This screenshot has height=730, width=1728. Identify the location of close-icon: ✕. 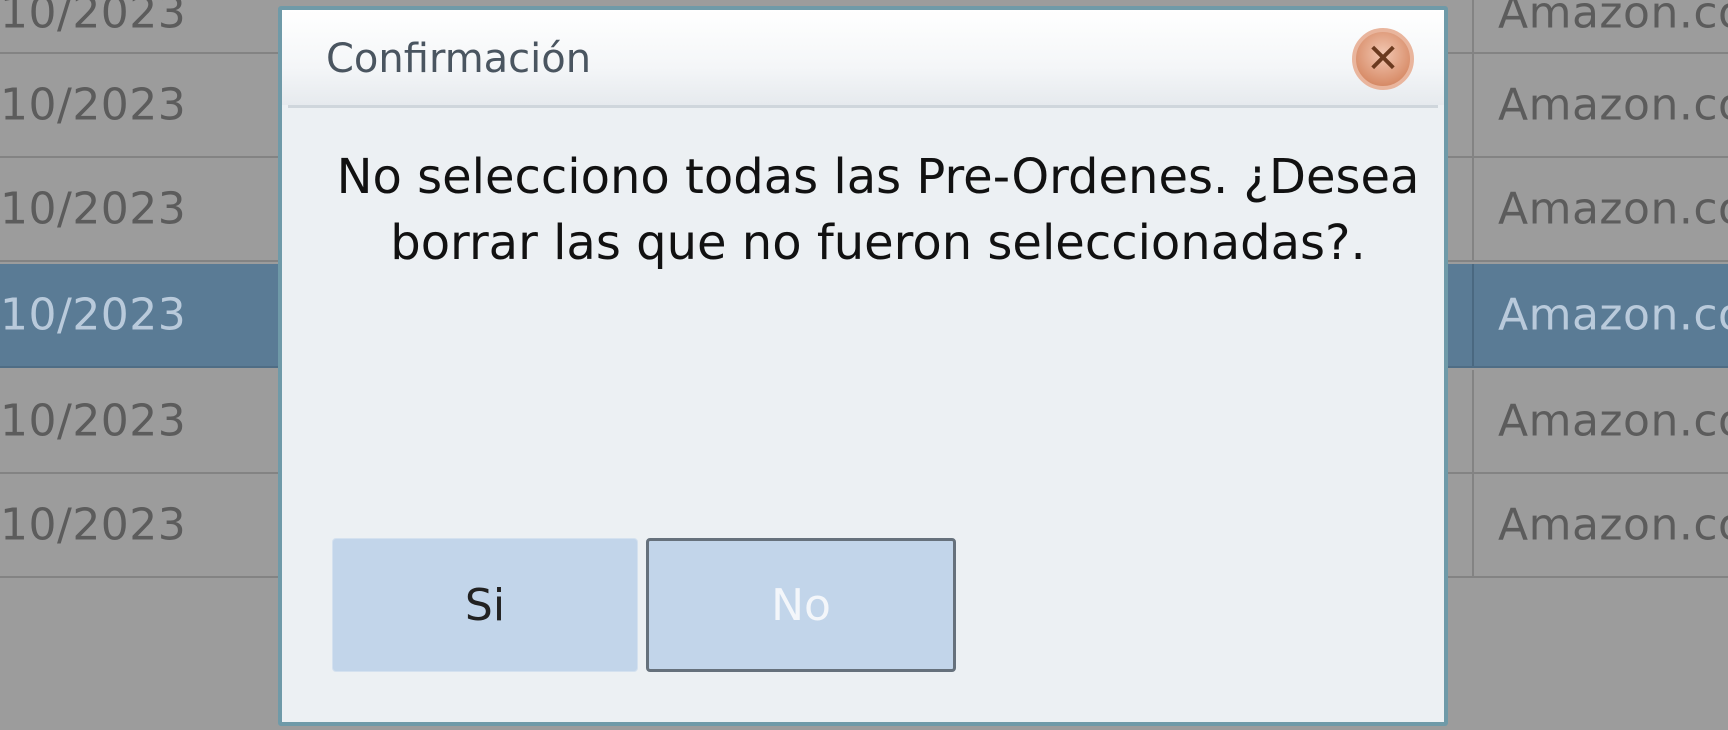
(1383, 59).